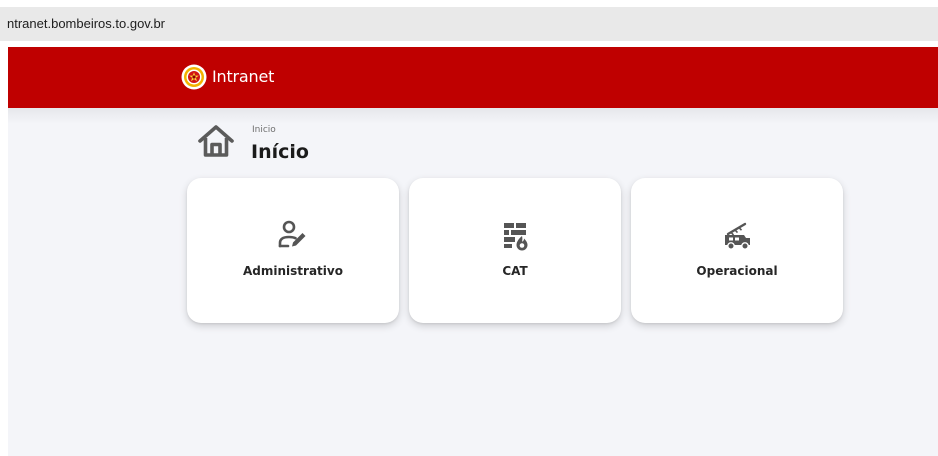 This screenshot has width=938, height=456. I want to click on address-bar-url: ntranet.bombeiros.to.gov.br, so click(86, 23).